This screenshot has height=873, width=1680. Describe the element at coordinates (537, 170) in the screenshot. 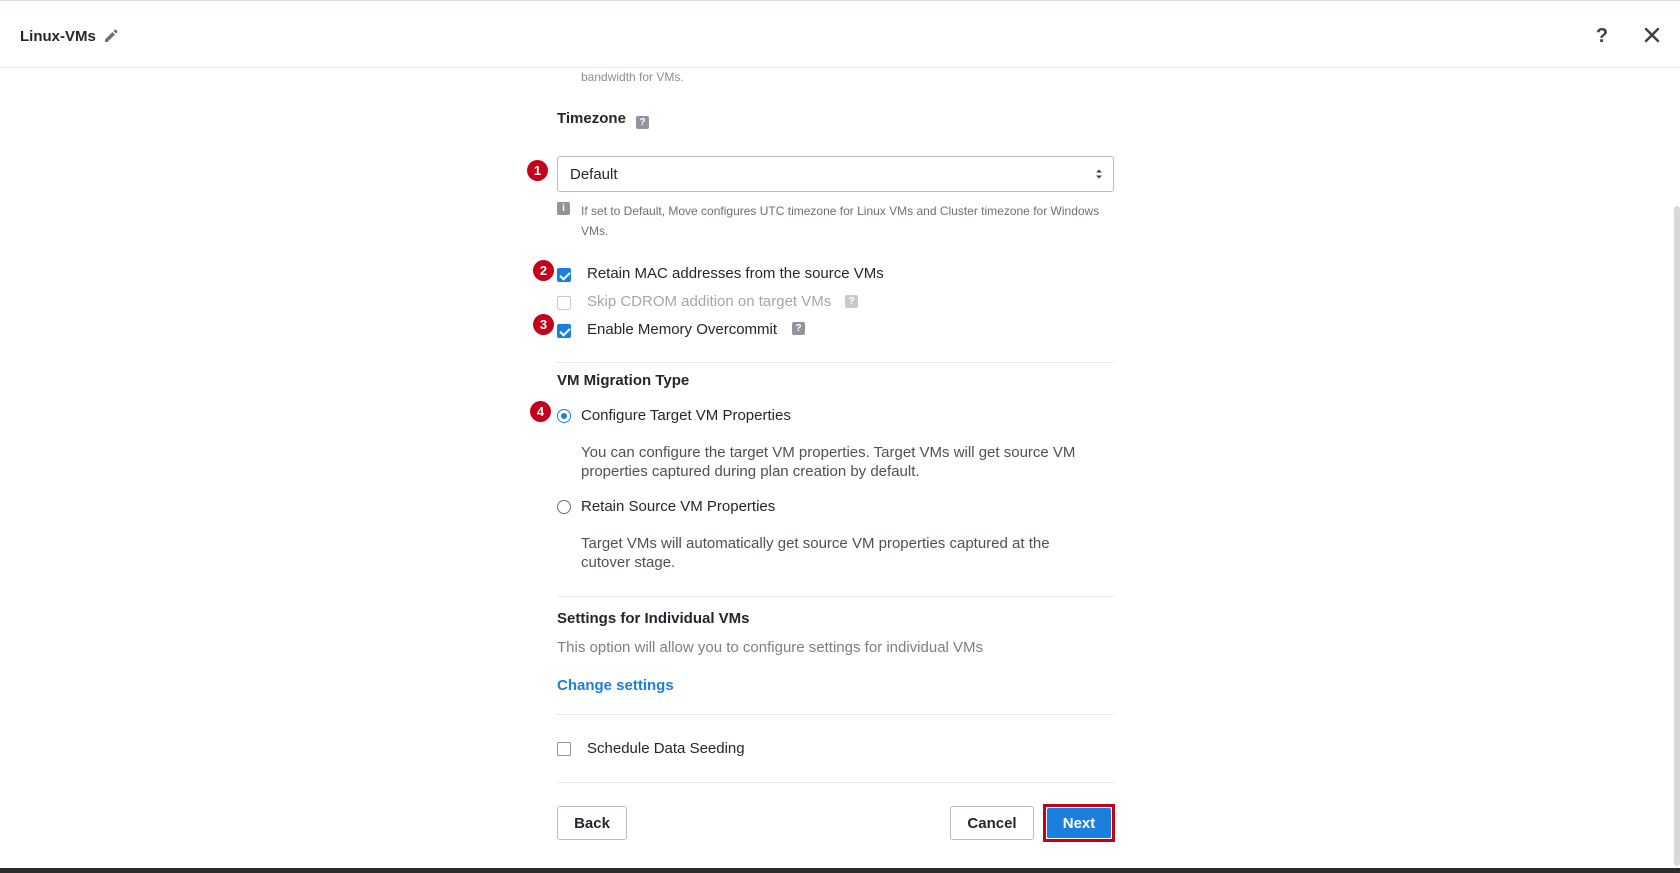

I see `step-marker-1: 1` at that location.